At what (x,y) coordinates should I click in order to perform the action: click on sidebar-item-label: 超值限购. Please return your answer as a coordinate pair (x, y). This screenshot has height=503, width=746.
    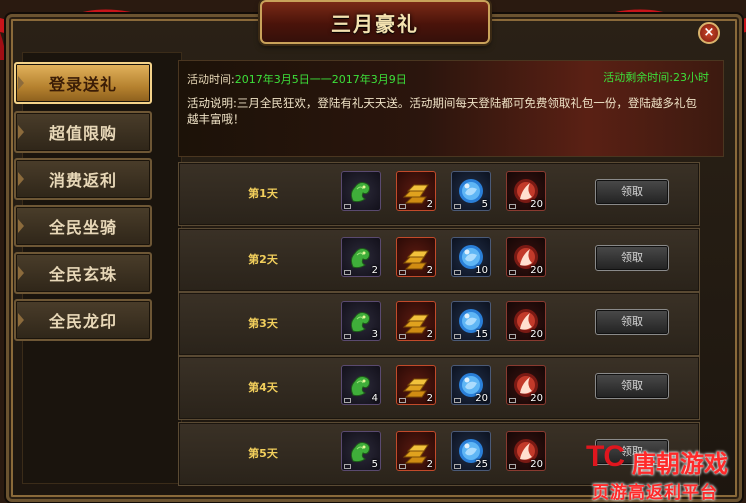
    Looking at the image, I should click on (82, 133).